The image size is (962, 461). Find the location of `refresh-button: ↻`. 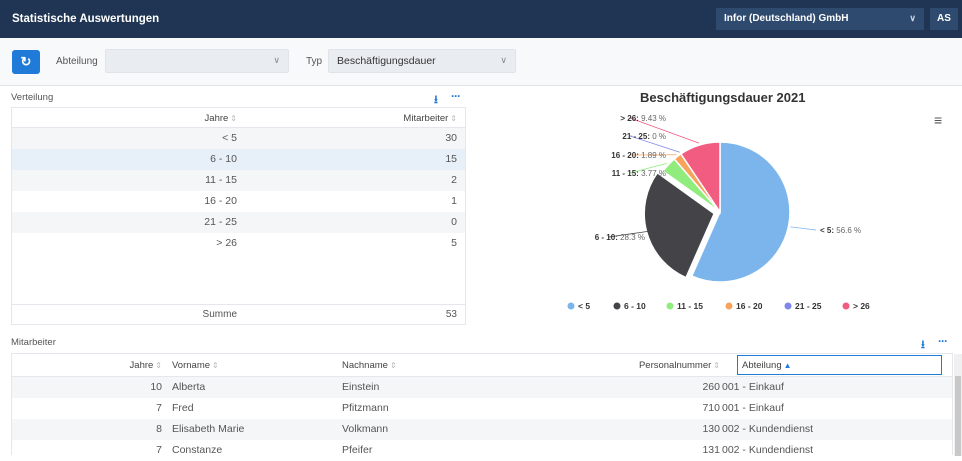

refresh-button: ↻ is located at coordinates (26, 62).